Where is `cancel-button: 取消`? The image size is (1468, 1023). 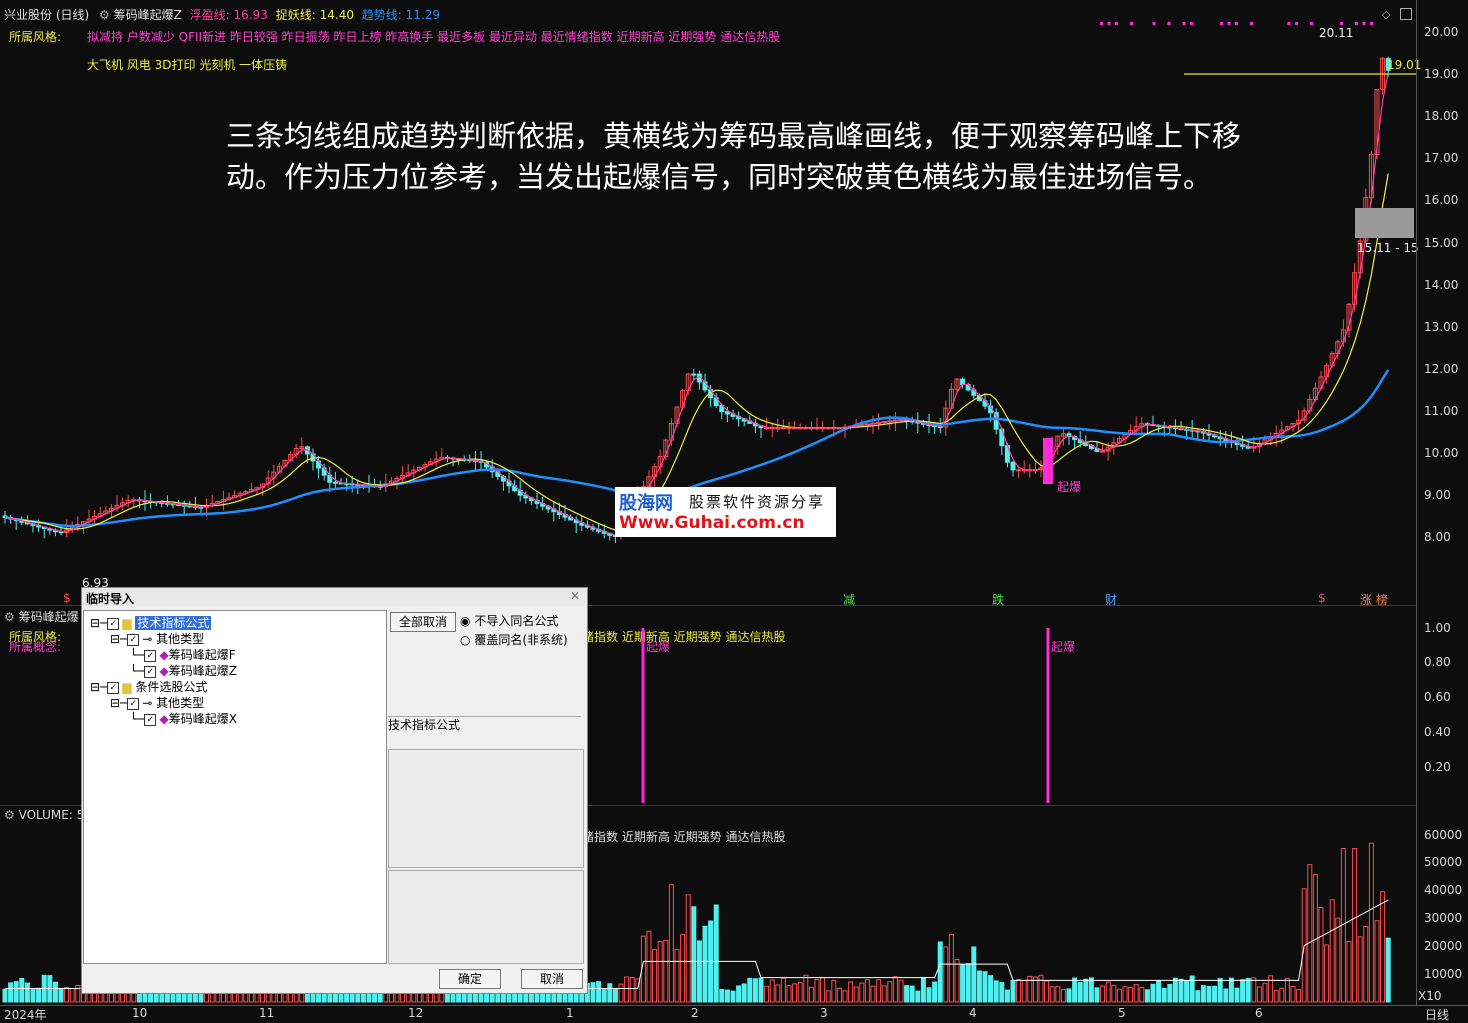 cancel-button: 取消 is located at coordinates (552, 979).